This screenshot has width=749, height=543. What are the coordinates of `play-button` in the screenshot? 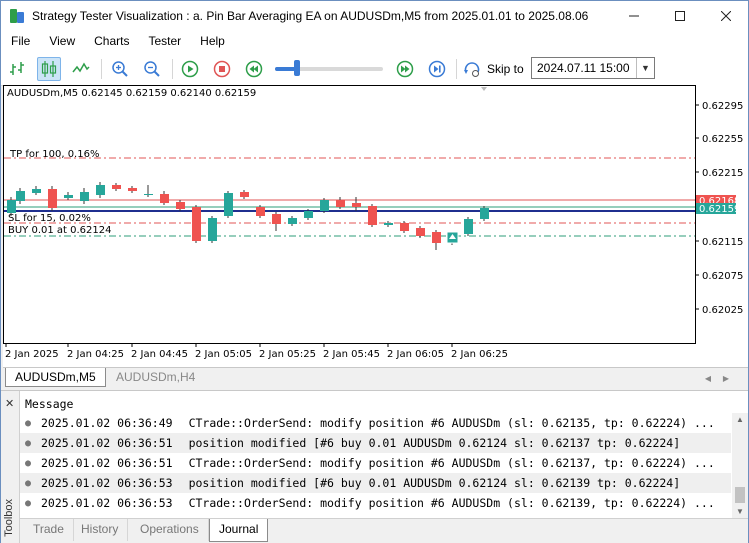 It's located at (190, 69).